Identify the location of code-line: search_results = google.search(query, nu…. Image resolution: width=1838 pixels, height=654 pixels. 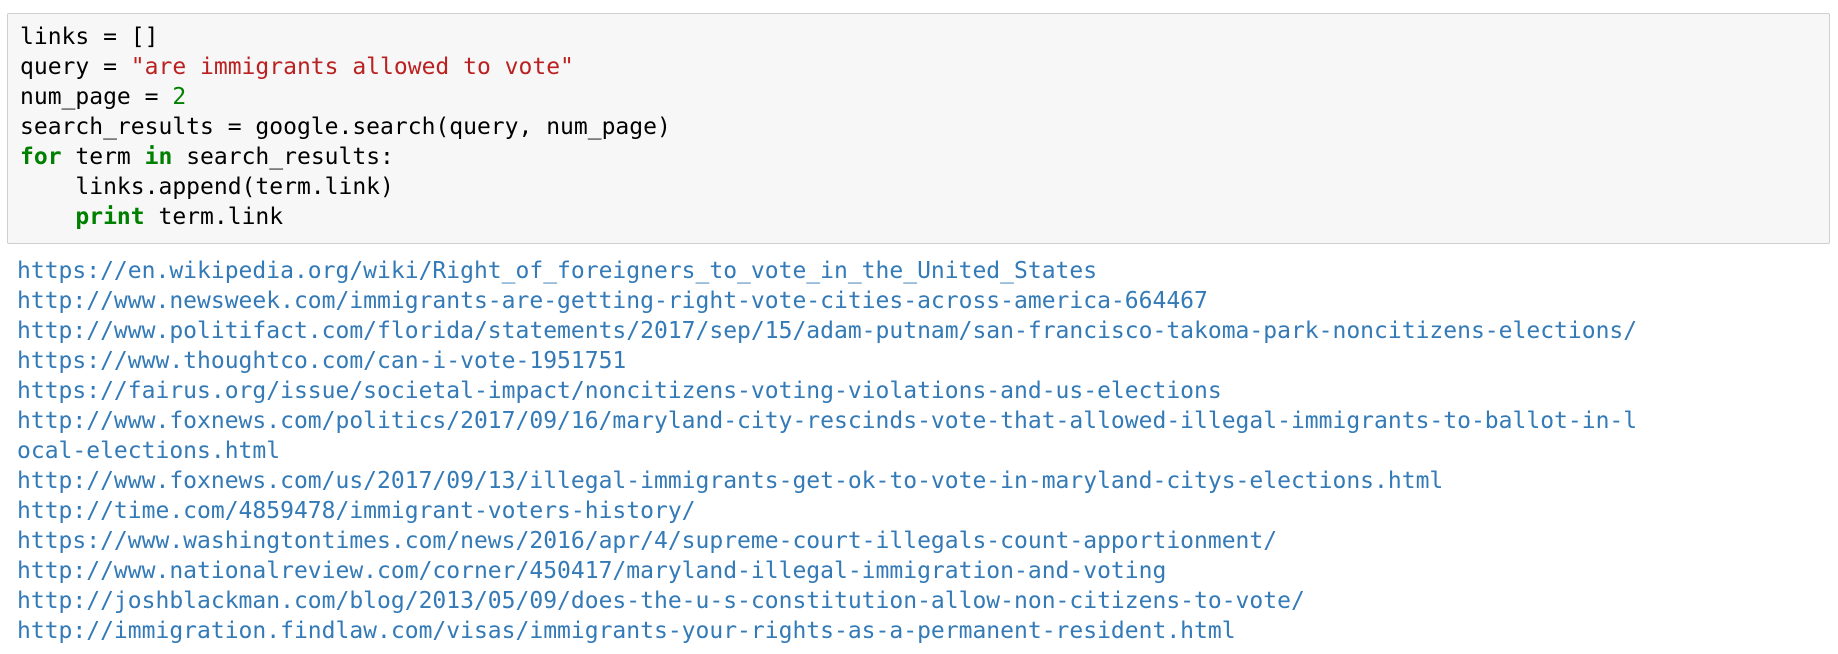
(345, 127).